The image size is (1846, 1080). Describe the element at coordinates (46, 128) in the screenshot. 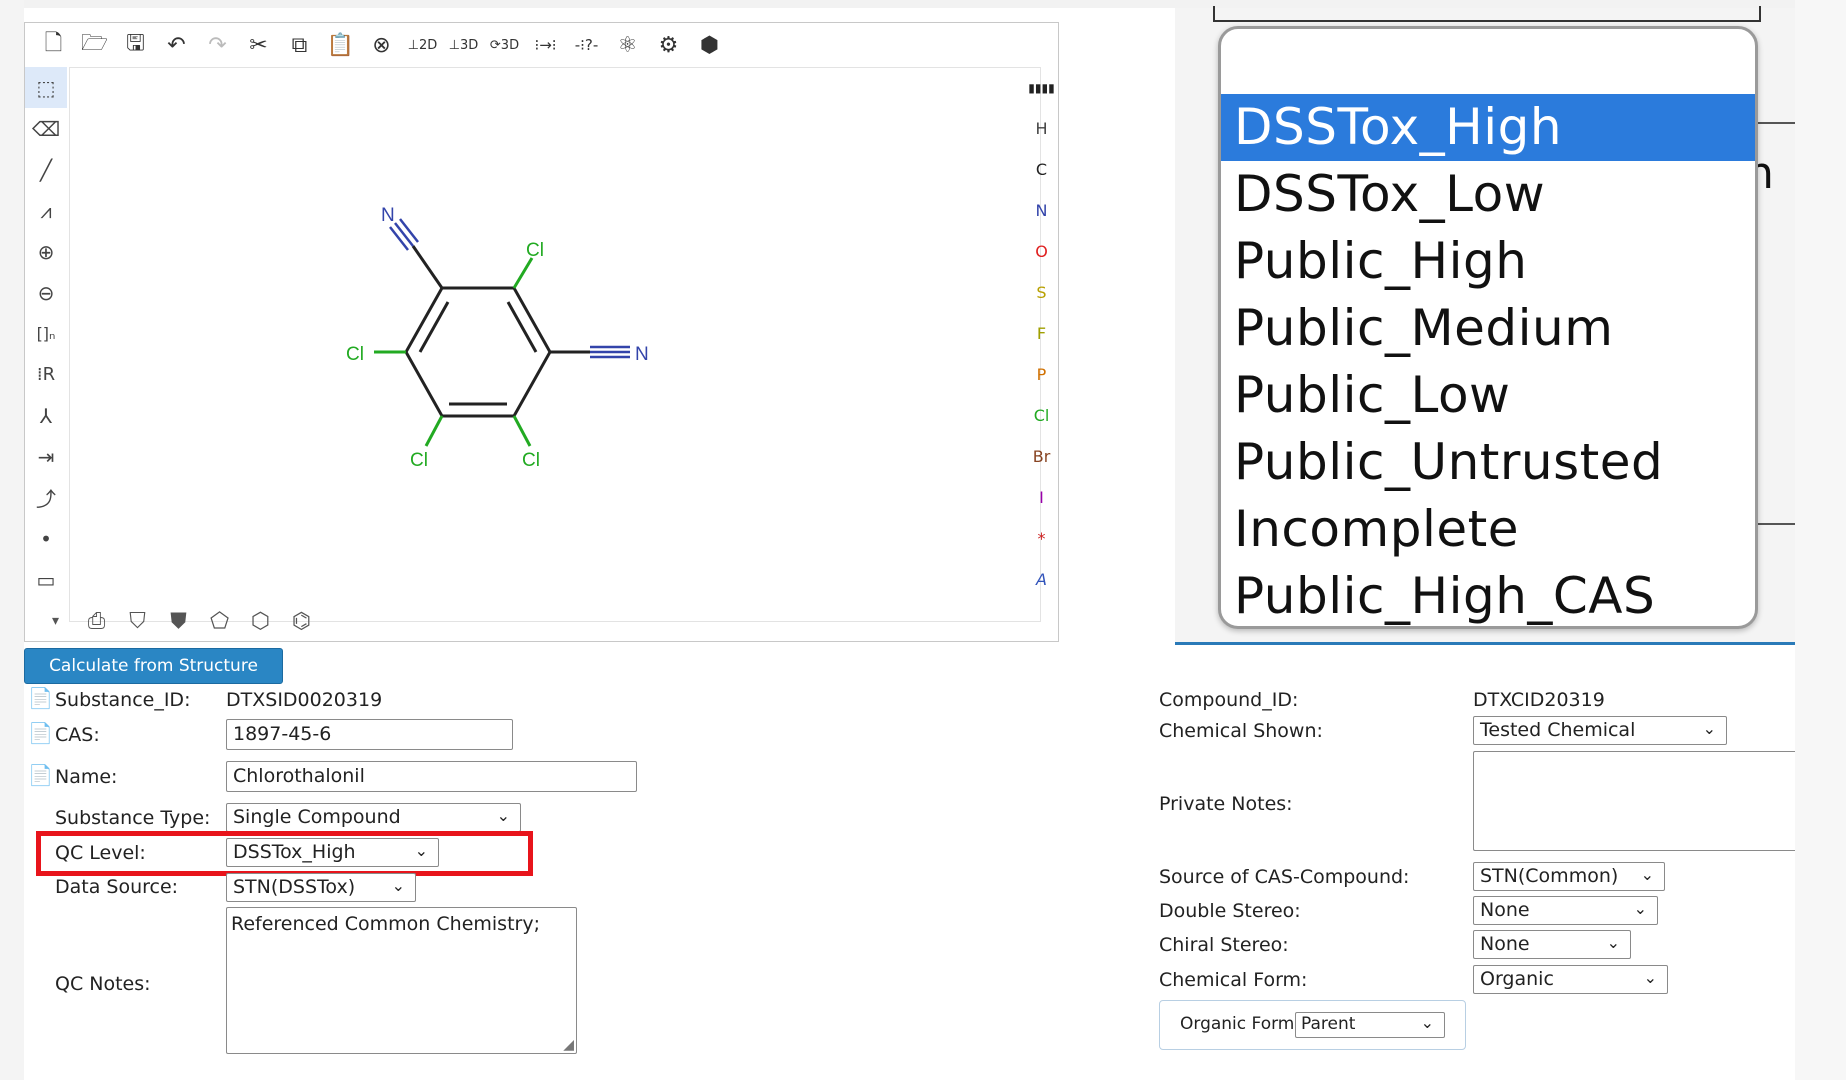

I see `eraser-icon: ⌫` at that location.